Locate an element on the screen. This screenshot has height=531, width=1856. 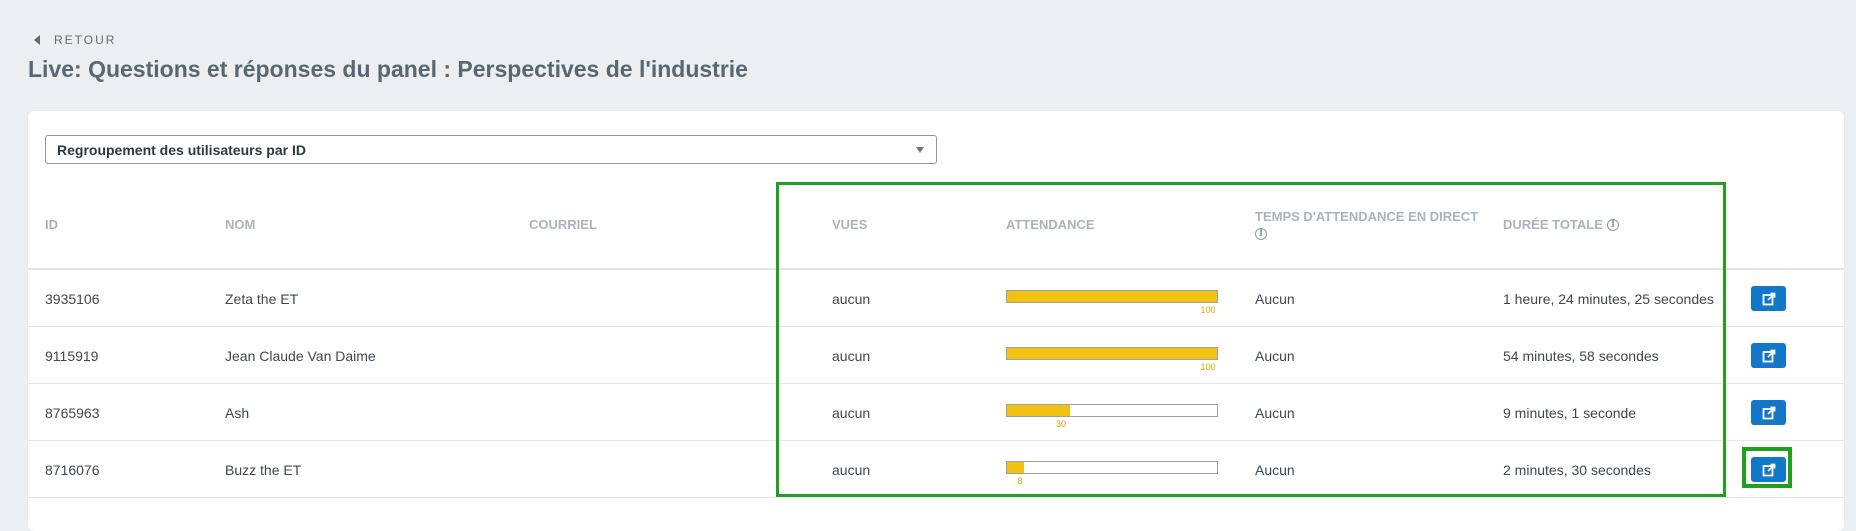
cell-name: Buzz the ET is located at coordinates (263, 469).